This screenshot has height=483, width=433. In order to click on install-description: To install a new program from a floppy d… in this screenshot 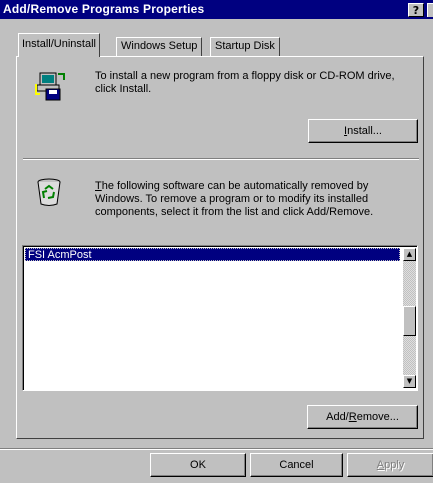, I will do `click(245, 82)`.